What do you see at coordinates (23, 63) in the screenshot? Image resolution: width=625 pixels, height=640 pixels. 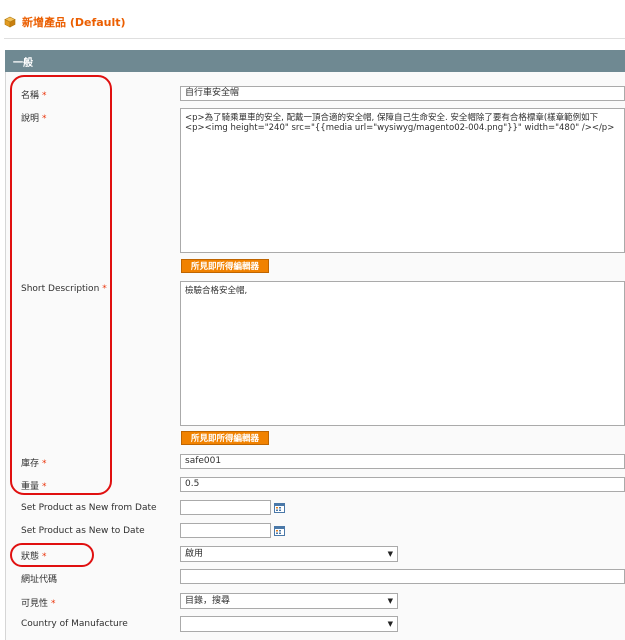 I see `section-title: 一般` at bounding box center [23, 63].